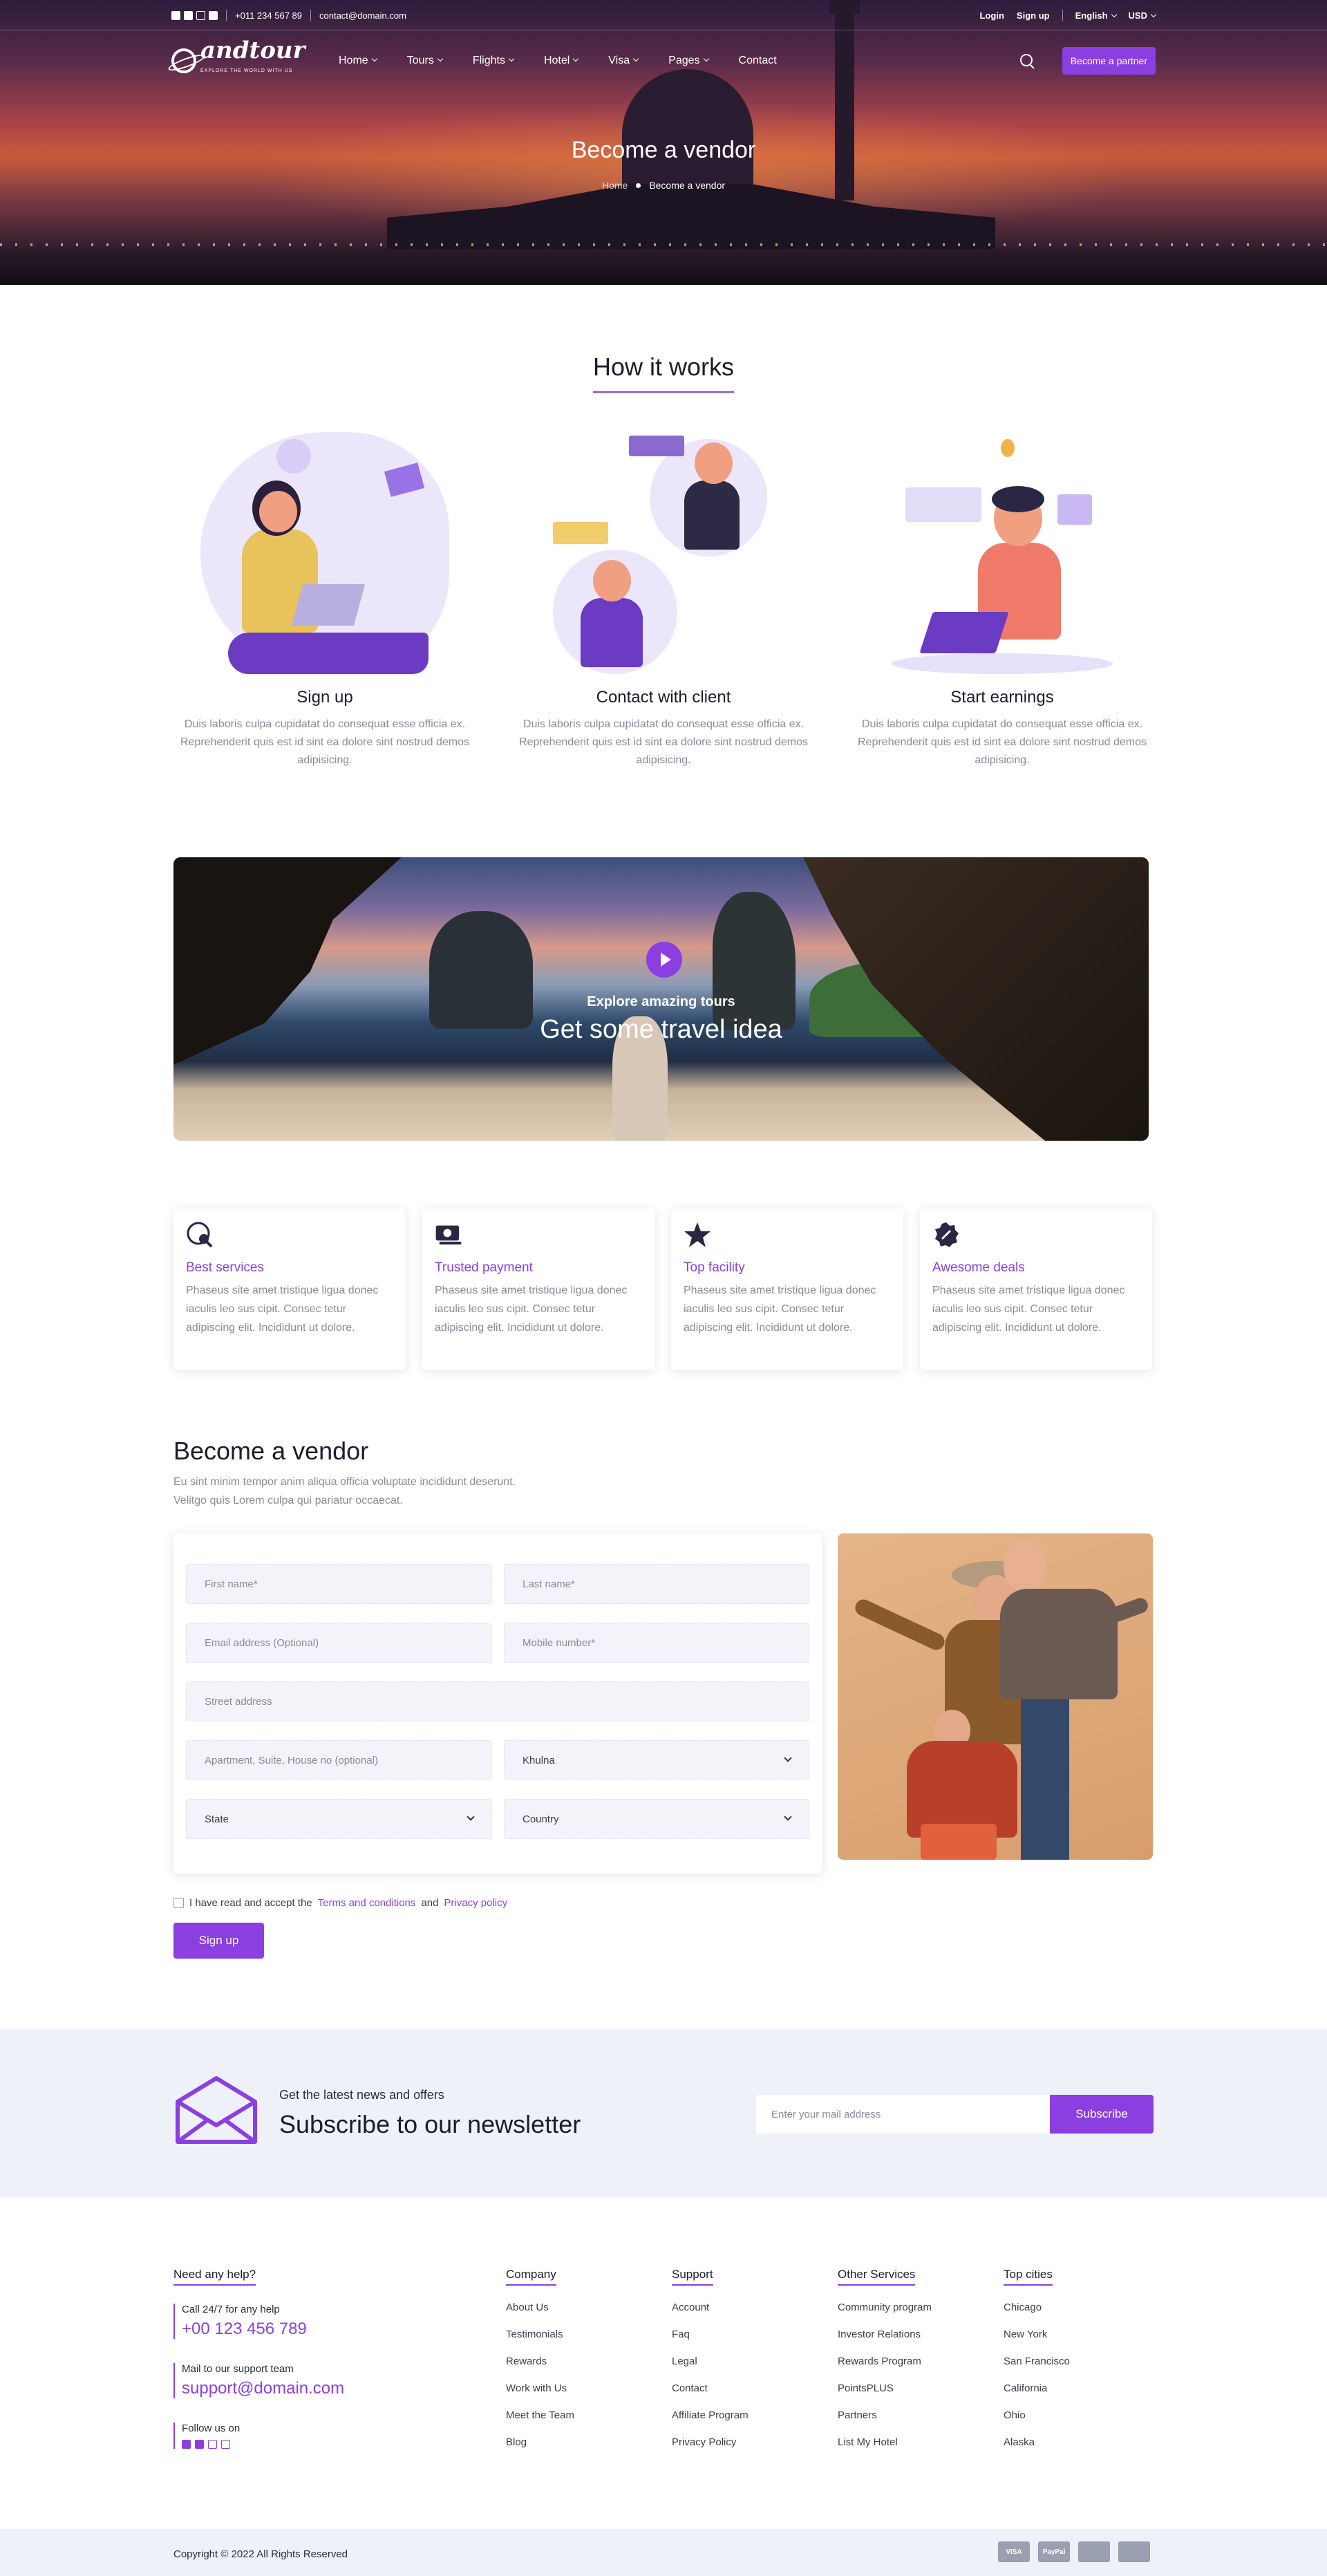 The width and height of the screenshot is (1327, 2576). What do you see at coordinates (339, 1643) in the screenshot?
I see `email-field: Email address (Optional)` at bounding box center [339, 1643].